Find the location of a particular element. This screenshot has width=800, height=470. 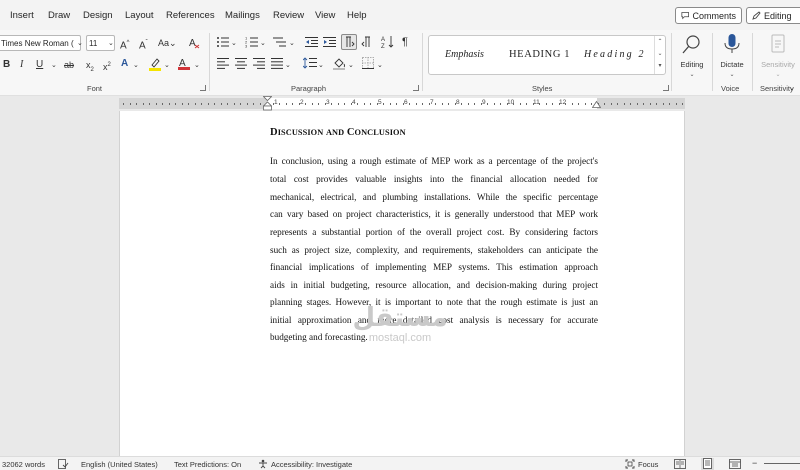

clear-formatting-icon: A is located at coordinates (195, 44).